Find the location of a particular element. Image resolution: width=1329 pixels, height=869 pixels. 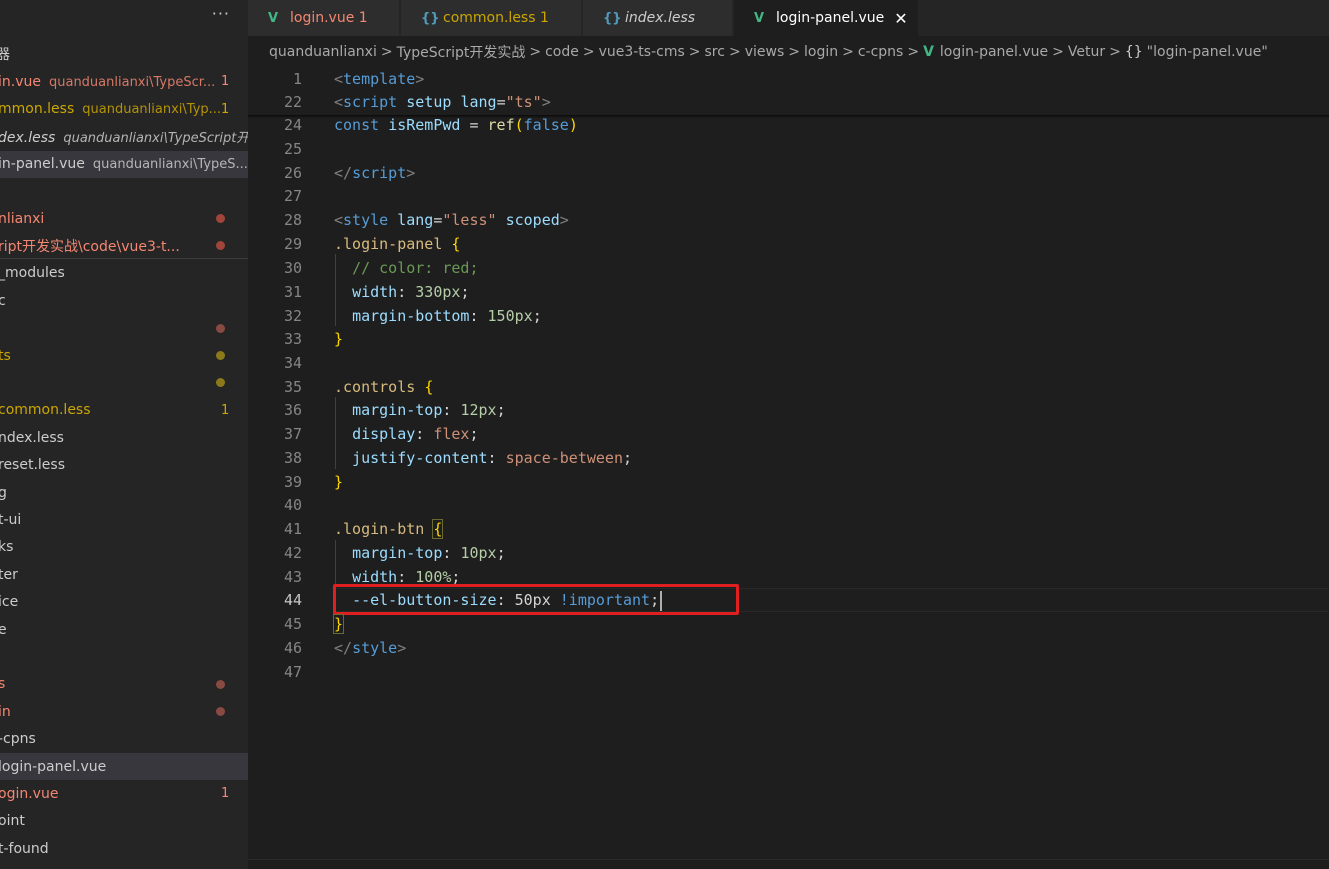

code-line: 38 justify-content: space-between; is located at coordinates (788, 459).